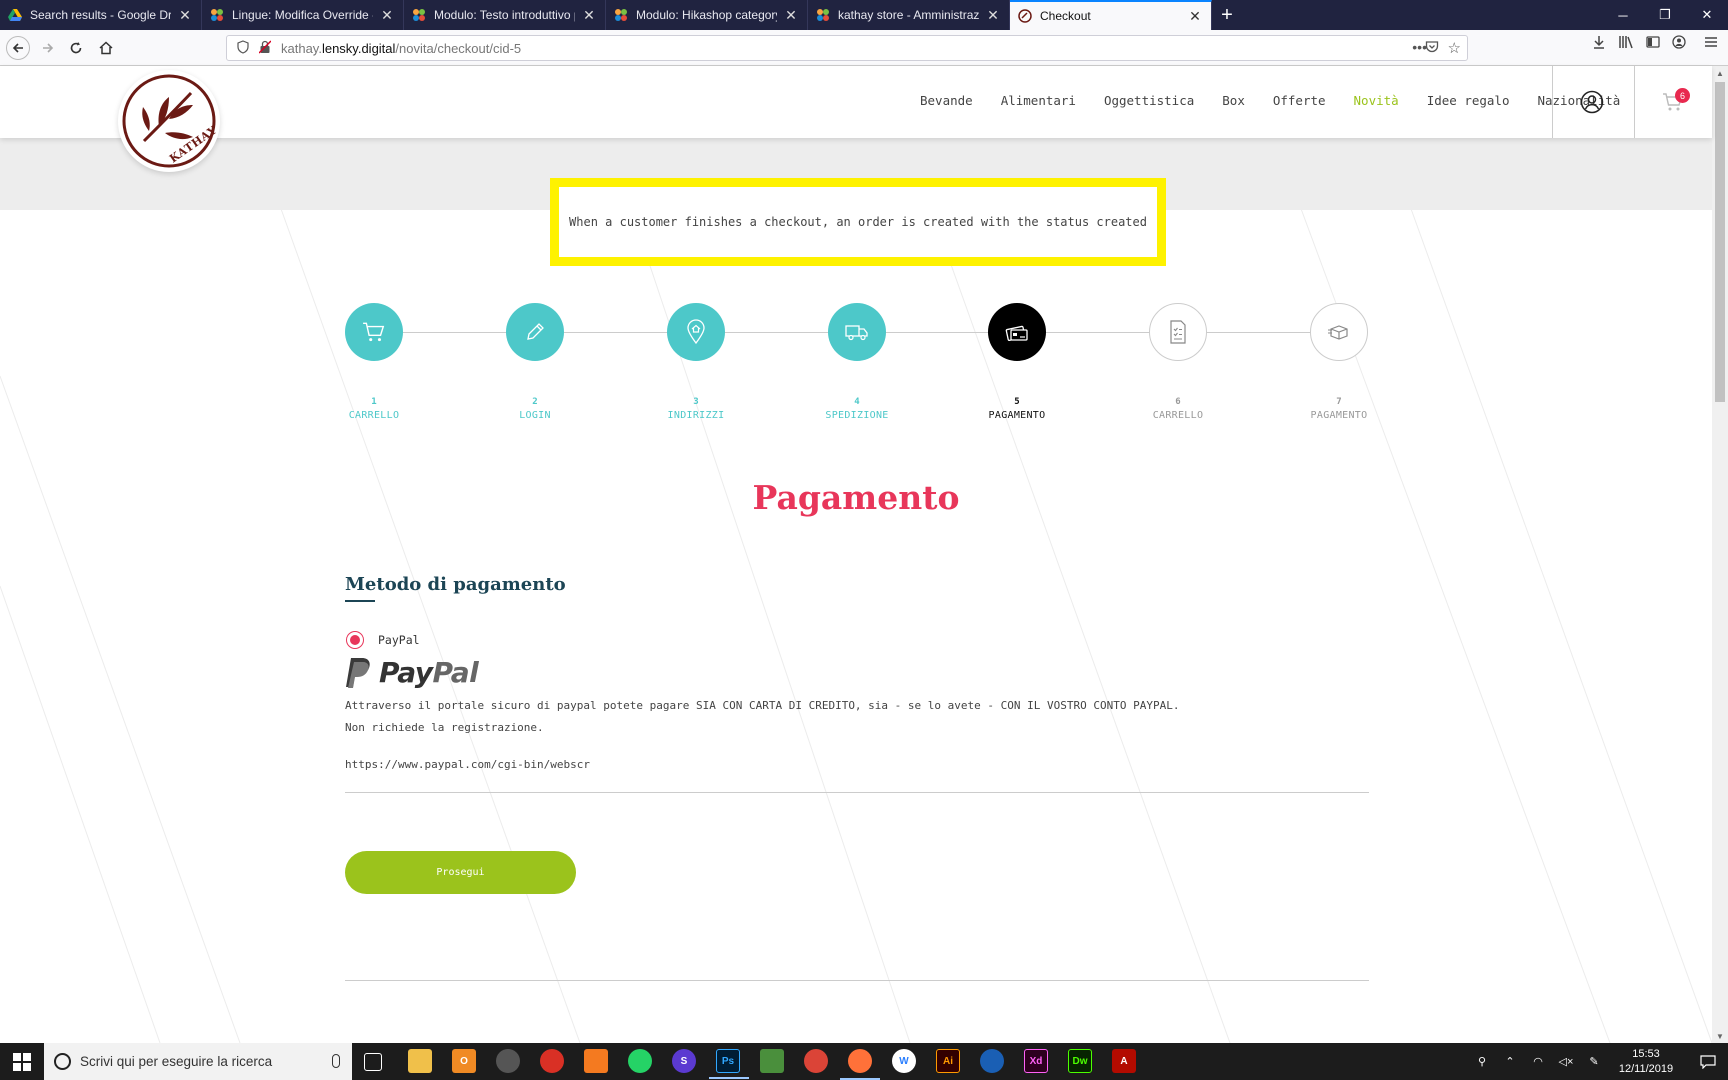  Describe the element at coordinates (1707, 15) in the screenshot. I see `close-window-icon: ✕` at that location.